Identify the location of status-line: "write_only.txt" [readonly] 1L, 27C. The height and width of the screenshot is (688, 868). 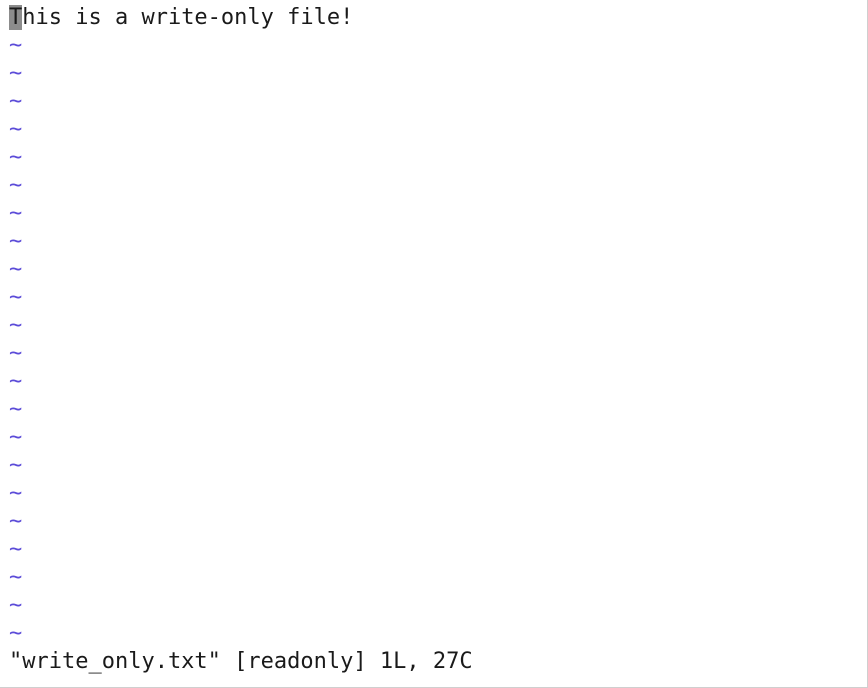
(241, 661).